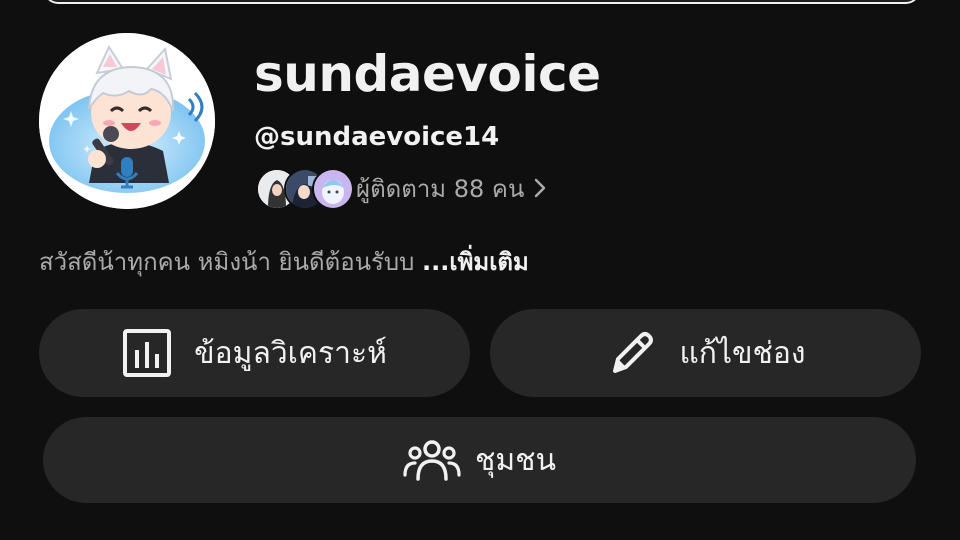  Describe the element at coordinates (147, 353) in the screenshot. I see `bar-chart-icon` at that location.